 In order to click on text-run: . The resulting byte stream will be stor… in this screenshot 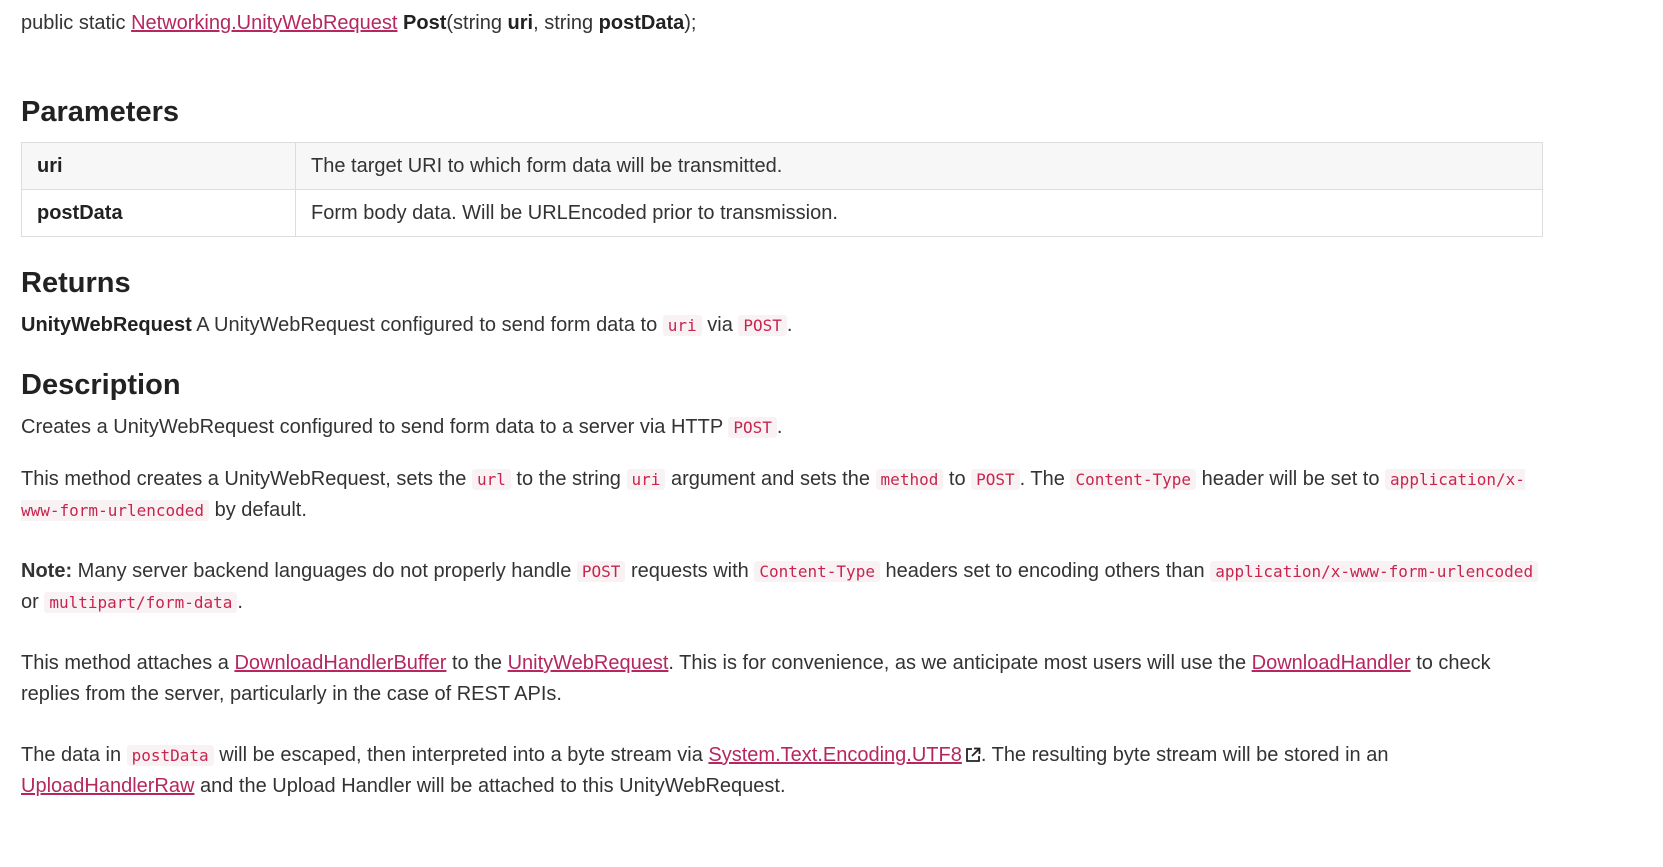, I will do `click(1184, 755)`.